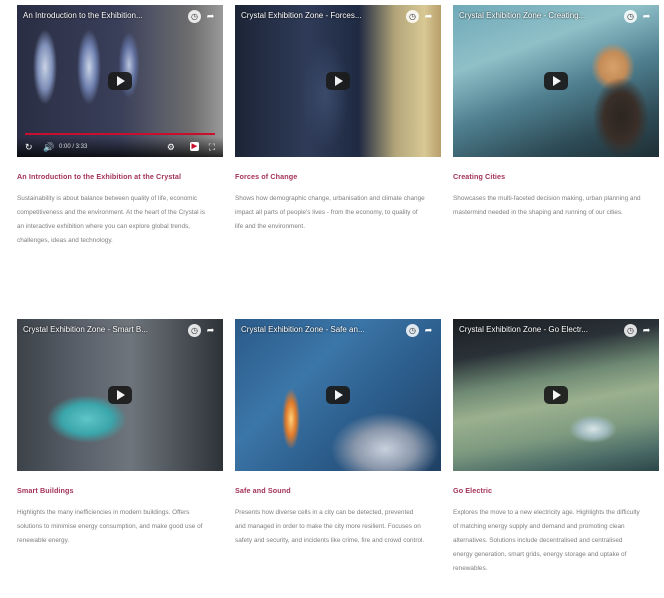  I want to click on video-thumbnail: Crystal Exhibition Zone - Smart B... ◷ ➦, so click(120, 395).